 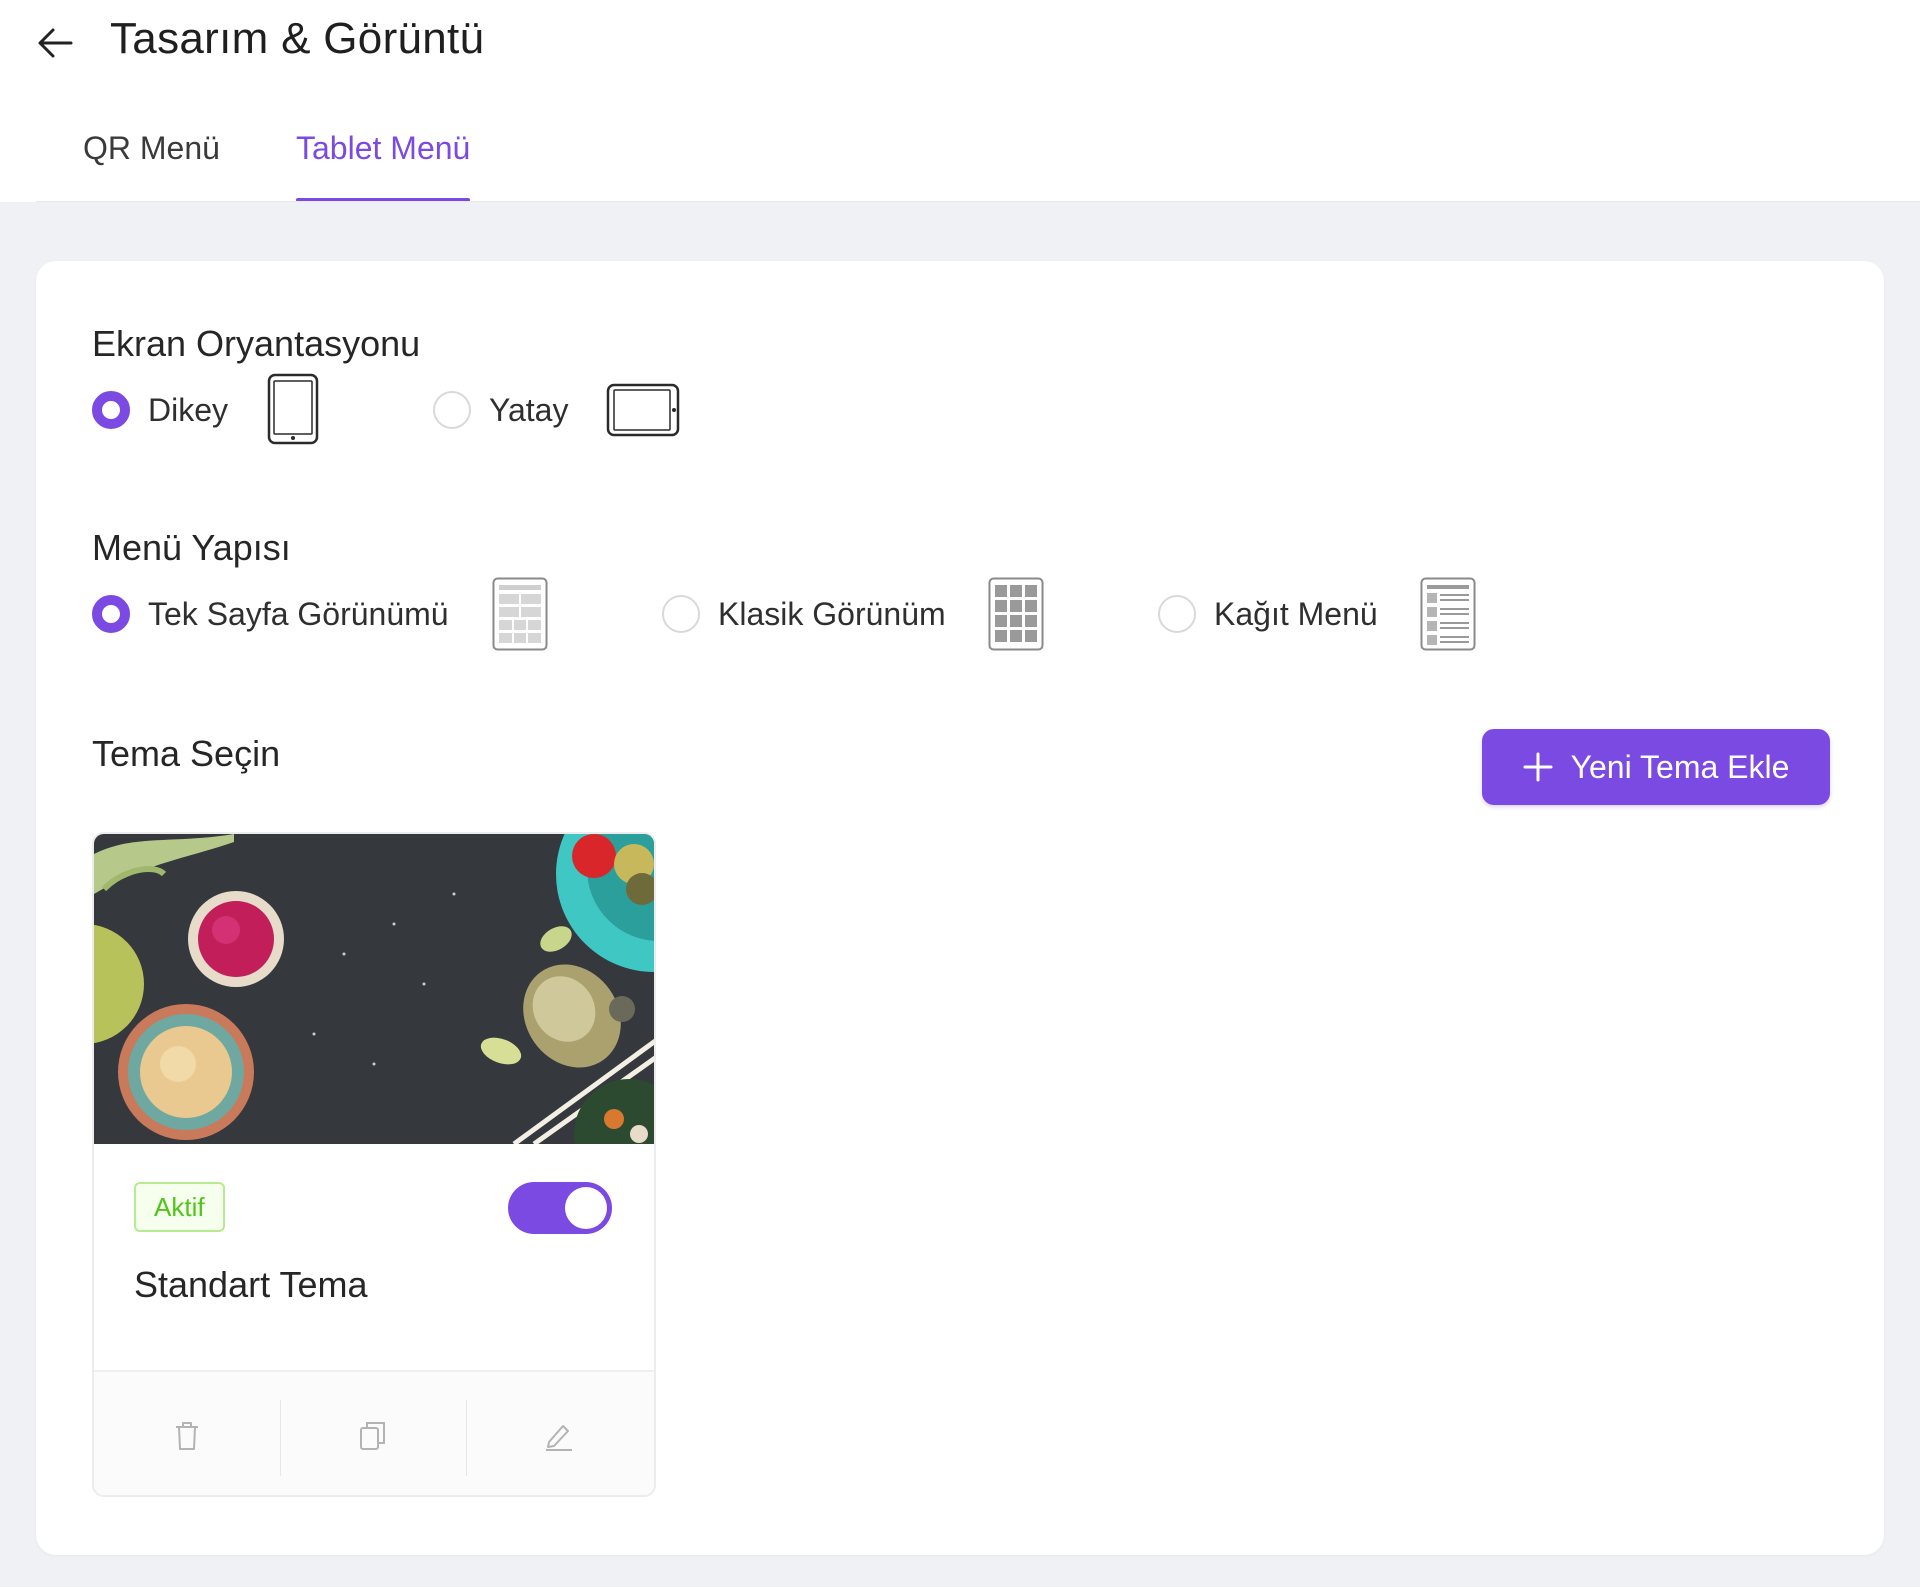 What do you see at coordinates (978, 201) in the screenshot?
I see `tab-divider` at bounding box center [978, 201].